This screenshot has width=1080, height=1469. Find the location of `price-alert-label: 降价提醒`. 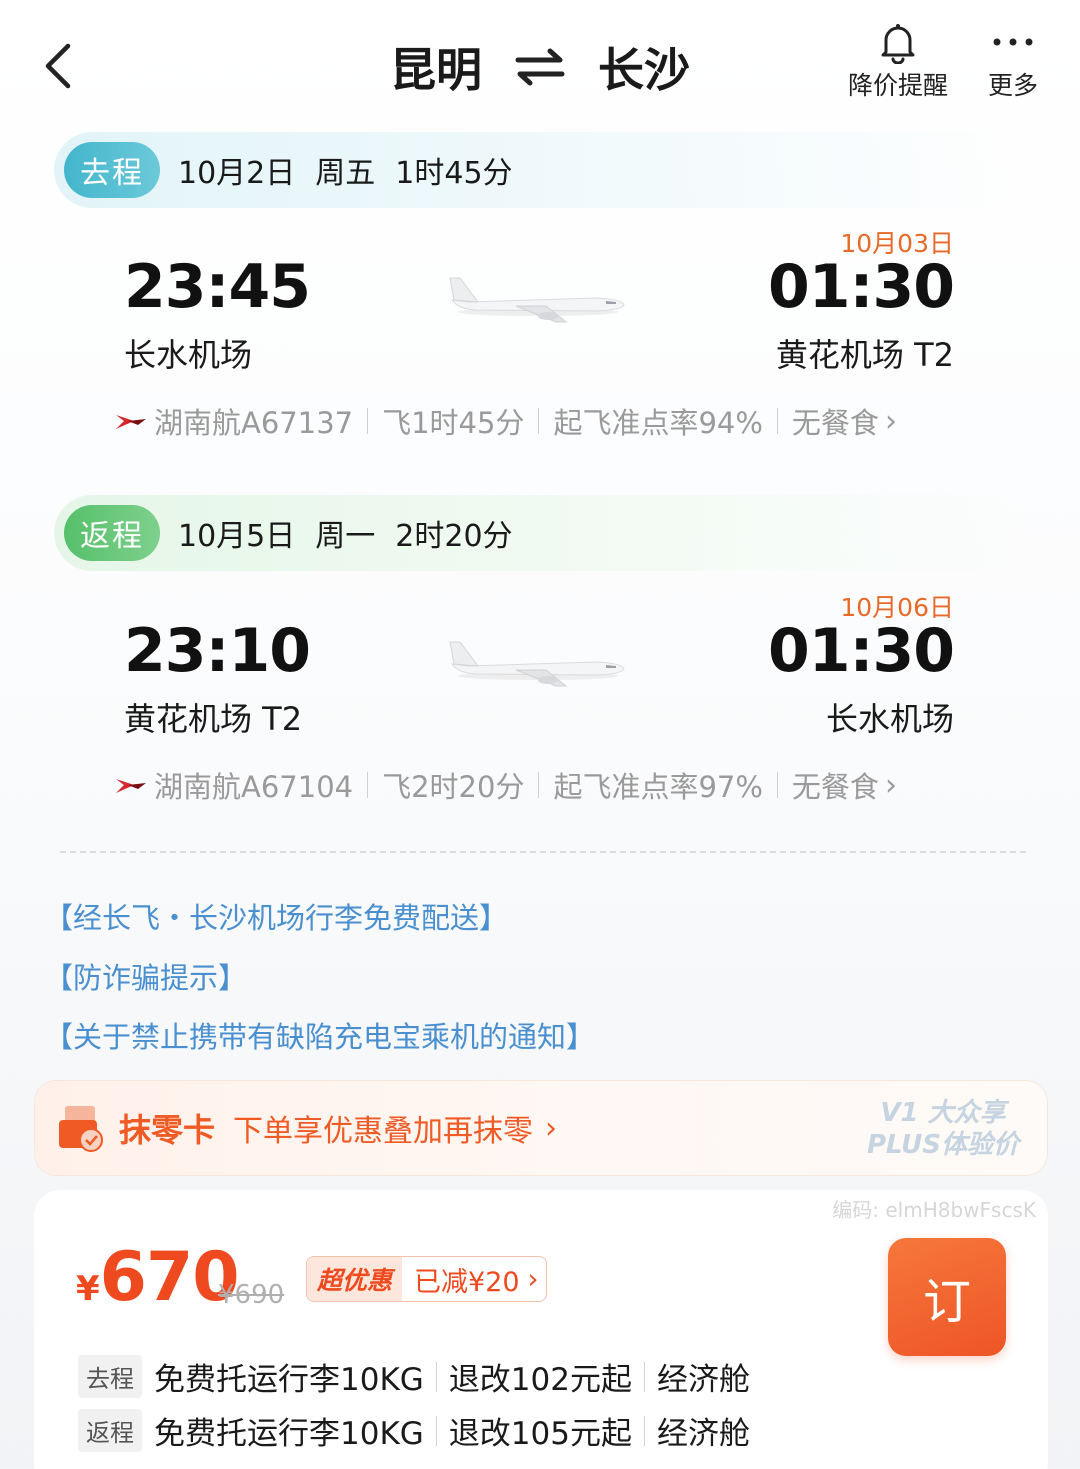

price-alert-label: 降价提醒 is located at coordinates (898, 85).